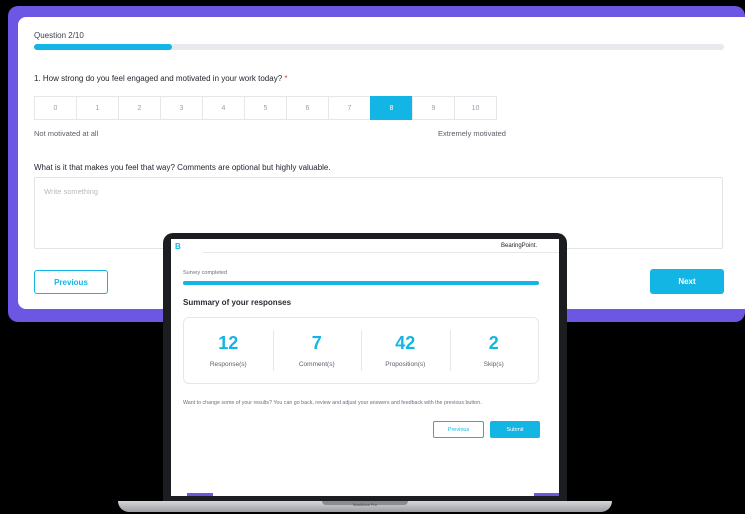  I want to click on scale-option-5: 5, so click(265, 108).